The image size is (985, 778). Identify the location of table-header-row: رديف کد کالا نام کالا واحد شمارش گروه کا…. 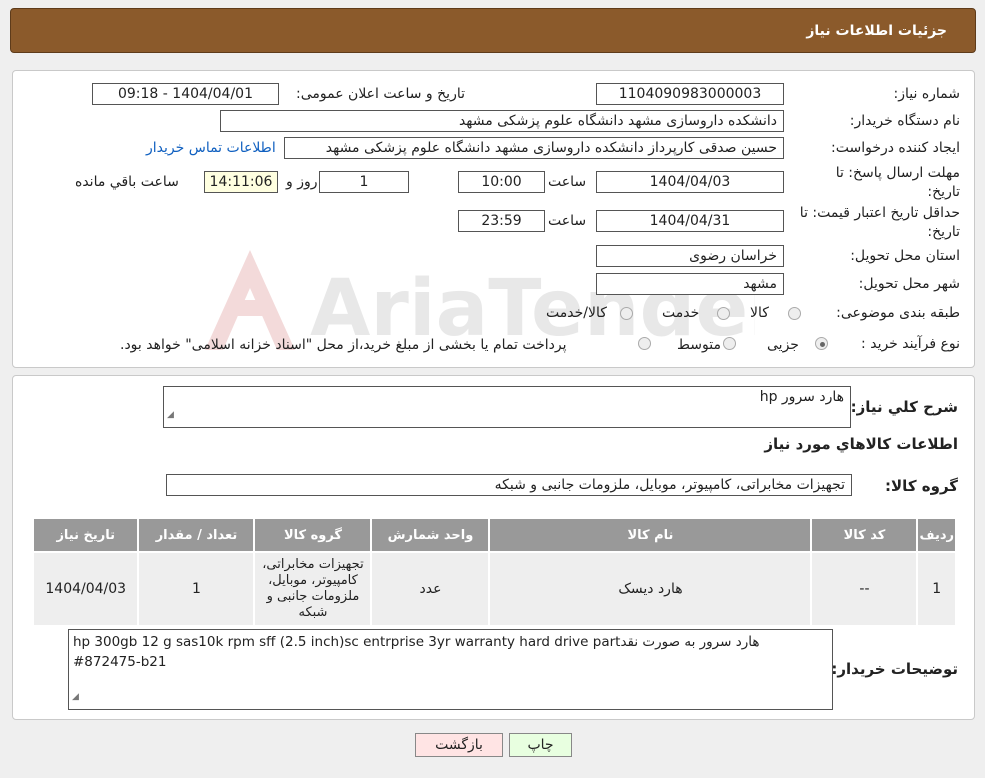
(494, 535).